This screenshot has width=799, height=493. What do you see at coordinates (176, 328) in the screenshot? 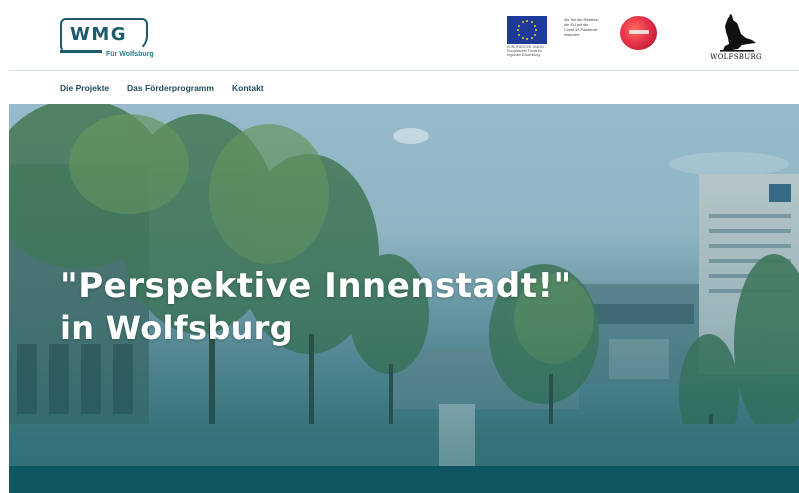
I see `hero-subtitle: in Wolfsburg` at bounding box center [176, 328].